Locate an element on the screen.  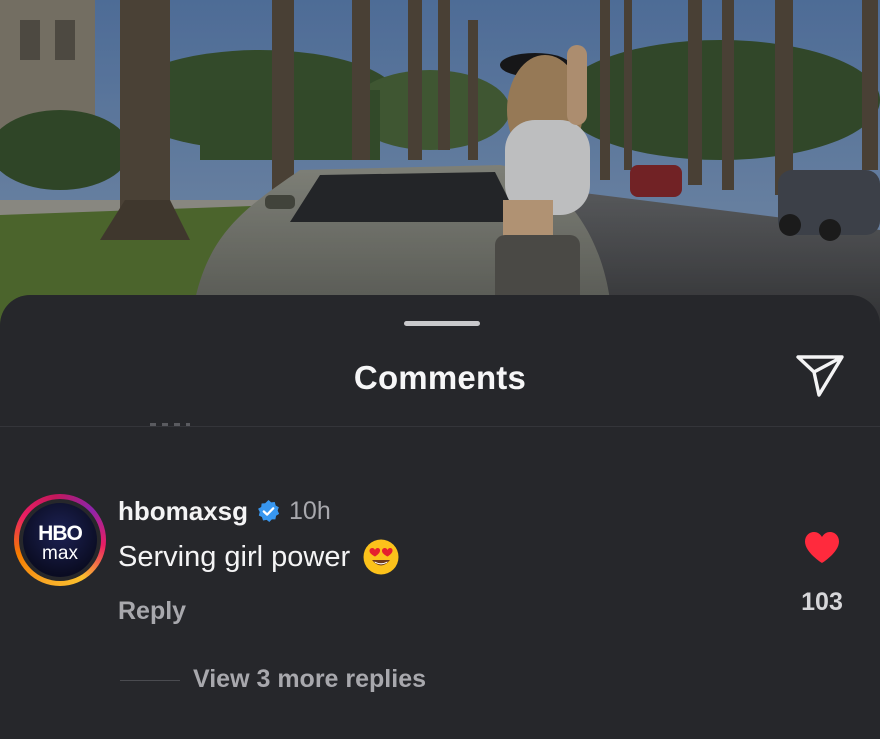
avatar-ring-gap: HBO max is located at coordinates (60, 540).